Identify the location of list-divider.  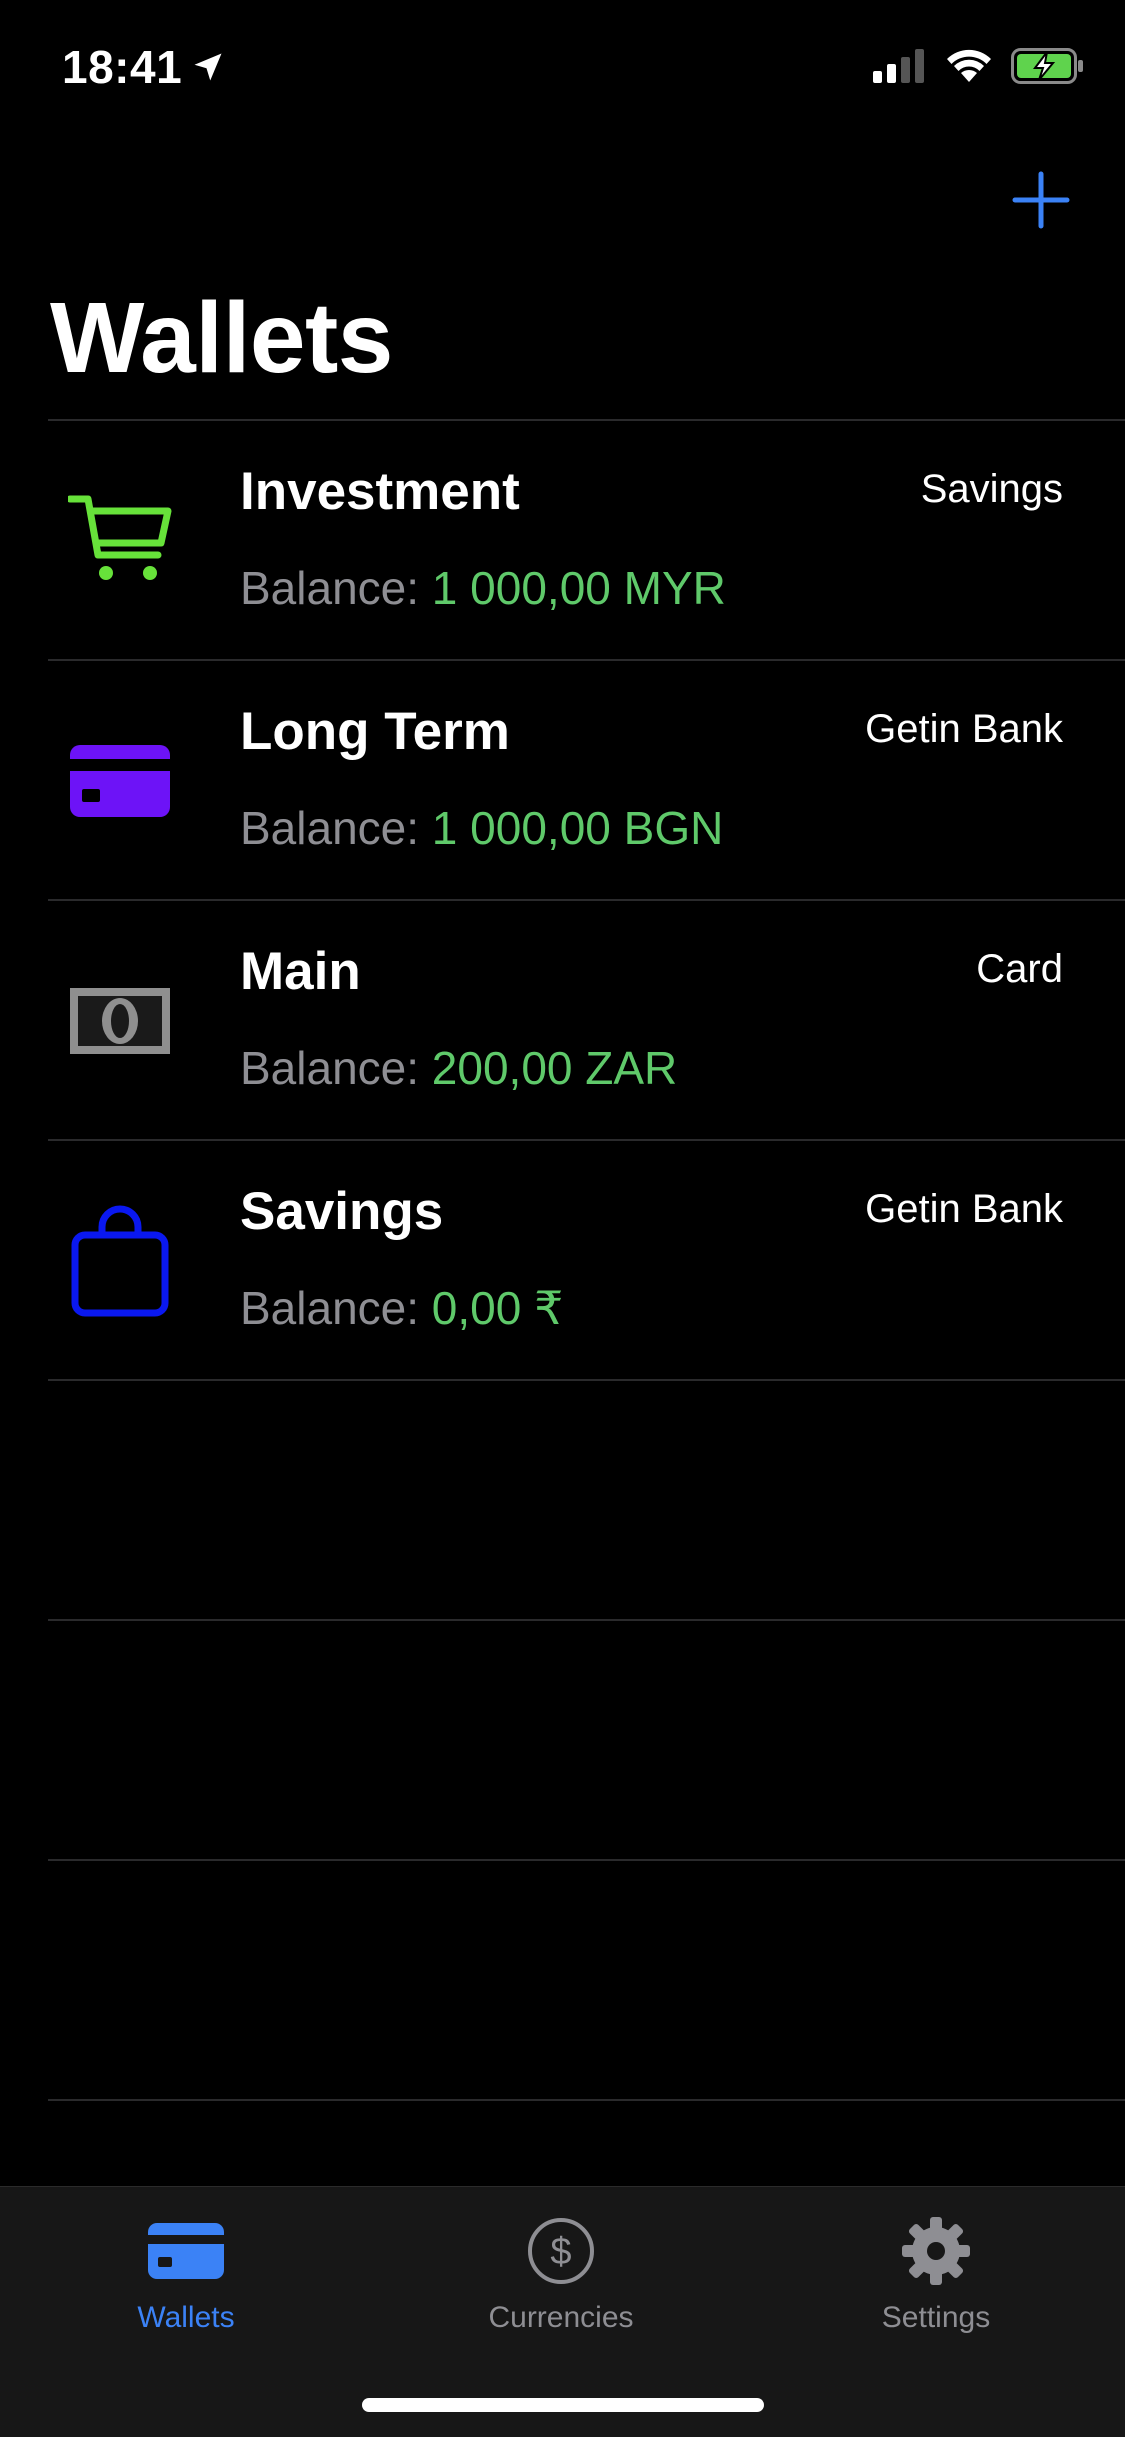
(586, 2100).